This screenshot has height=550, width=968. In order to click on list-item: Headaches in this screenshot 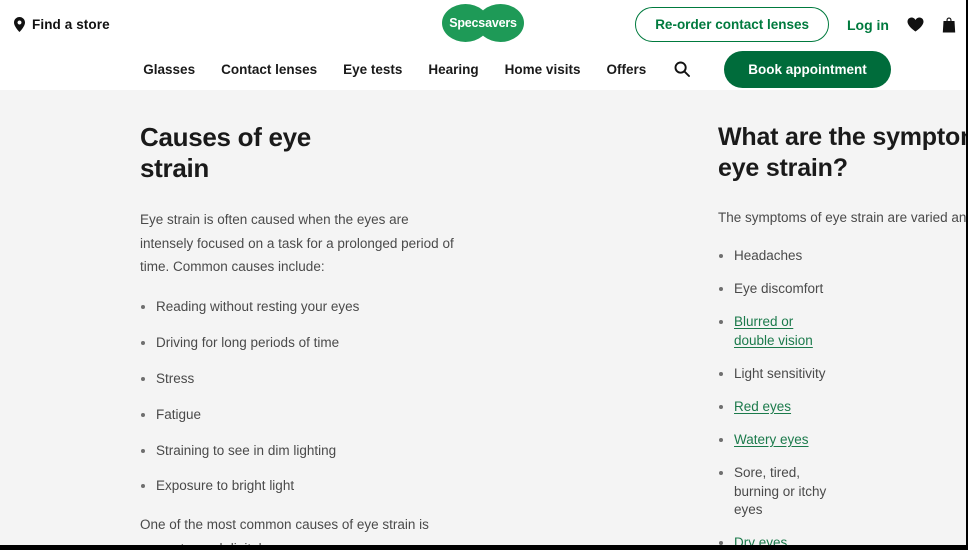, I will do `click(774, 256)`.